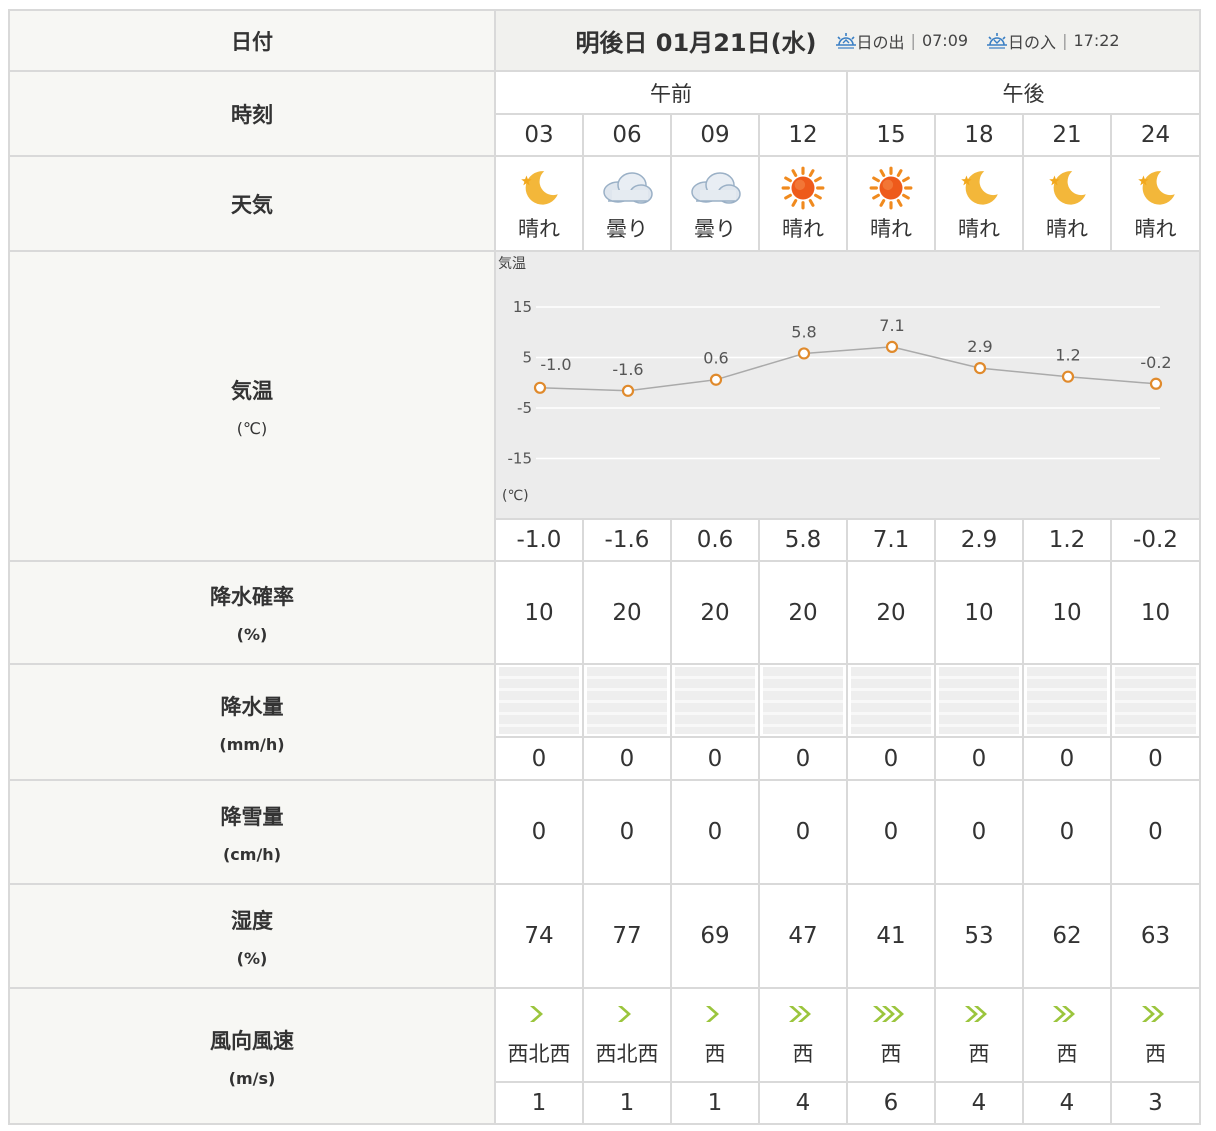 The image size is (1216, 1131). I want to click on temp-value-cell: 7.1, so click(891, 540).